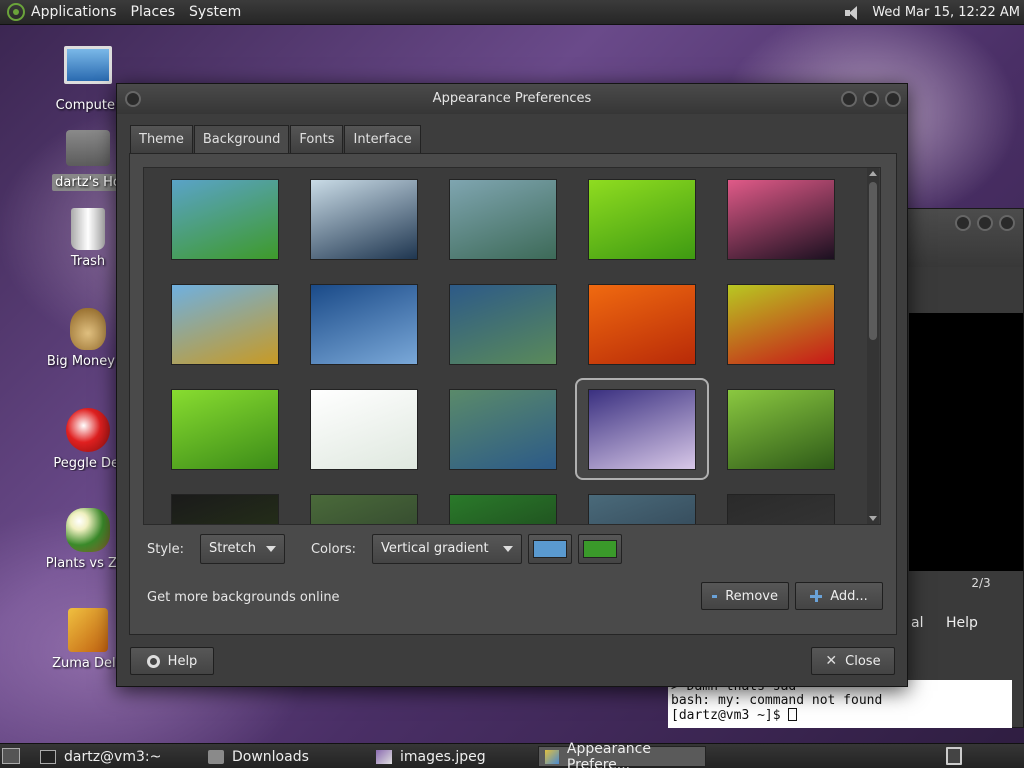 The height and width of the screenshot is (768, 1024). What do you see at coordinates (954, 756) in the screenshot?
I see `trash-applet-icon` at bounding box center [954, 756].